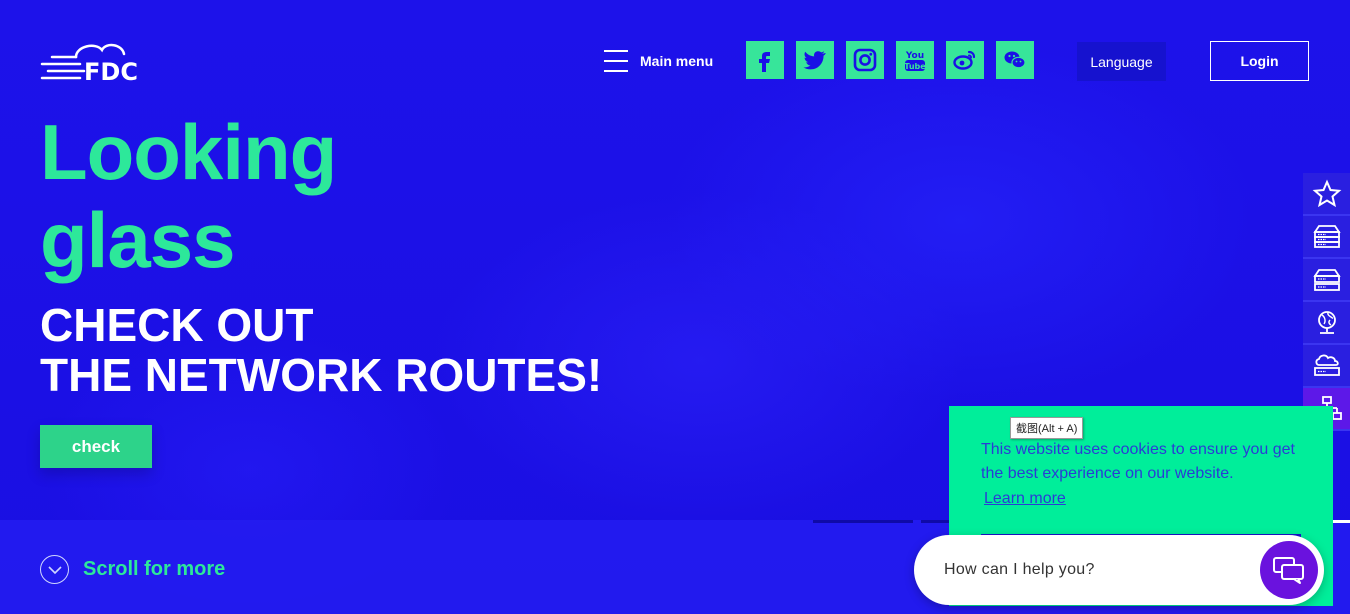  I want to click on server-stack-icon, so click(1326, 279).